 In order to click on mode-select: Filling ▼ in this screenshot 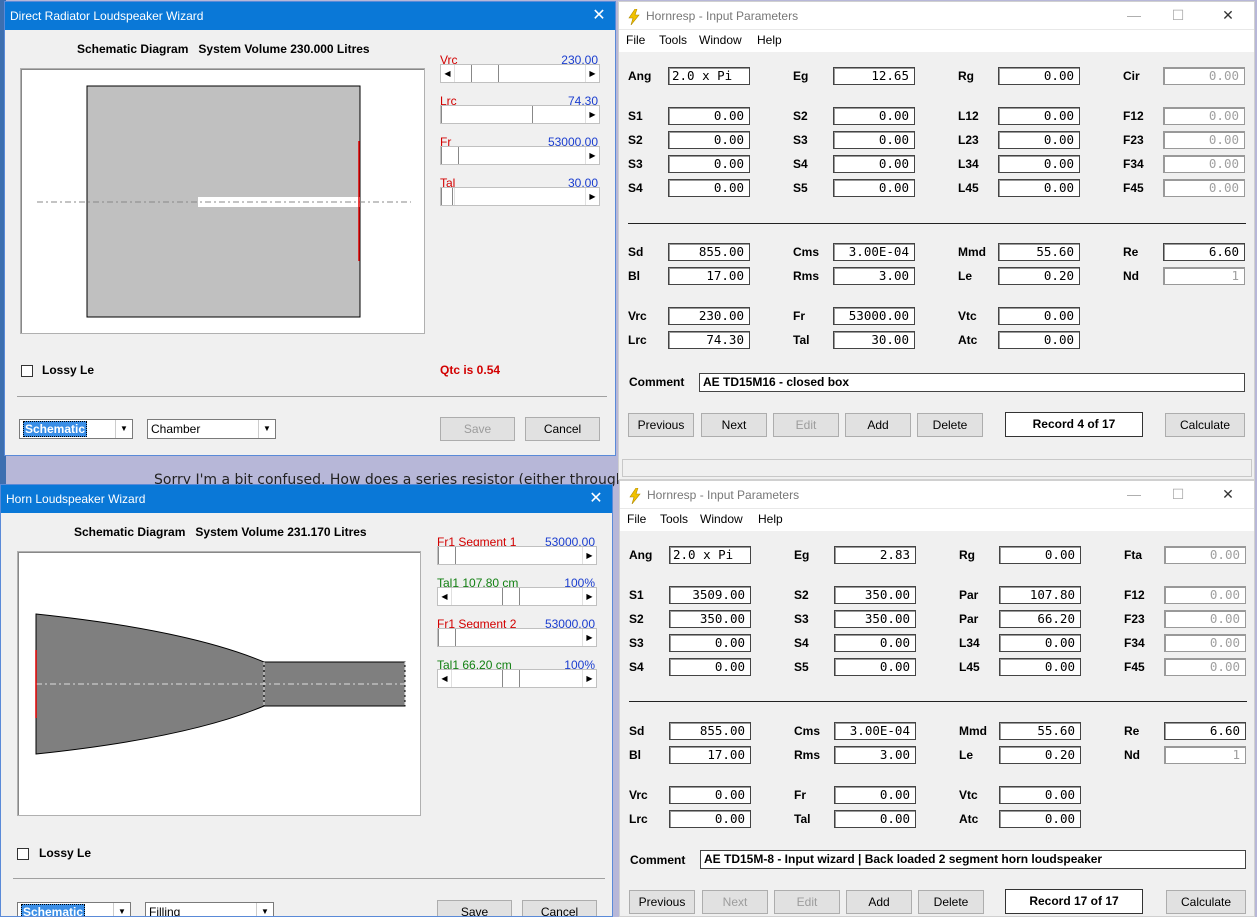, I will do `click(209, 909)`.